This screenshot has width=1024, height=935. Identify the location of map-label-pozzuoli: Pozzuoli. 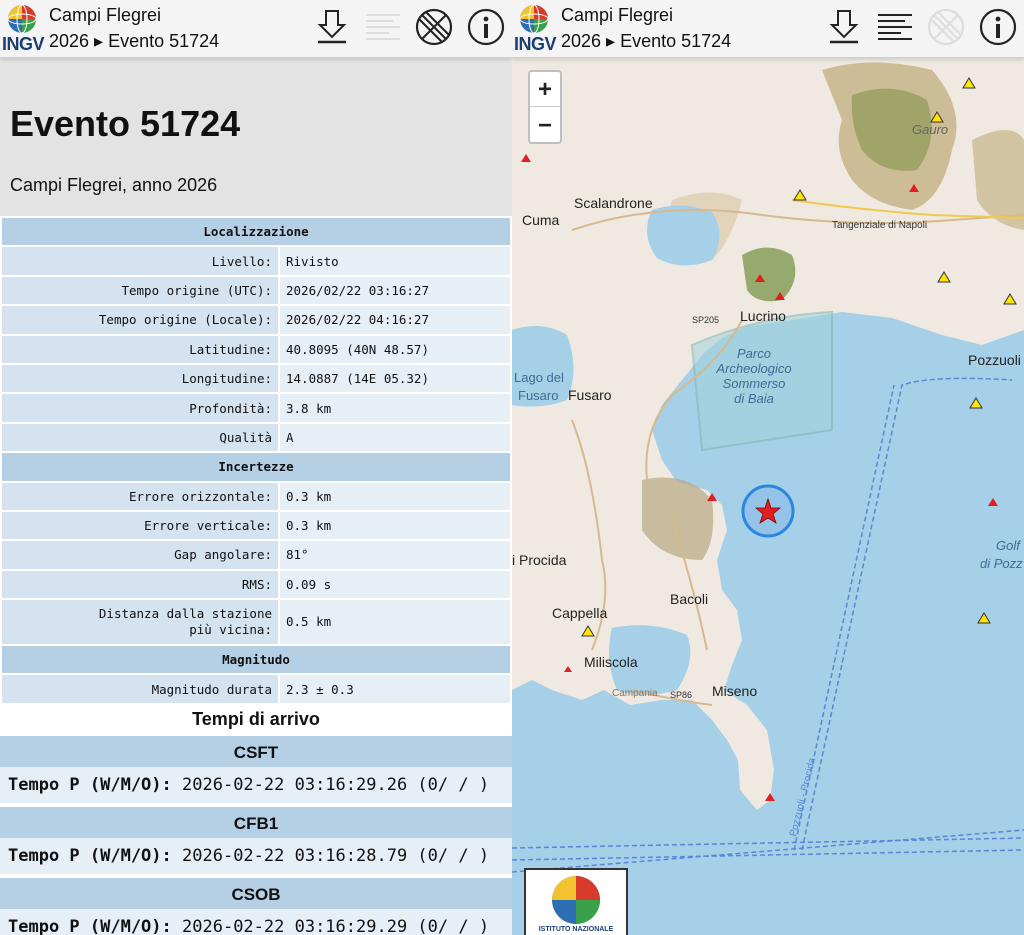
(994, 360).